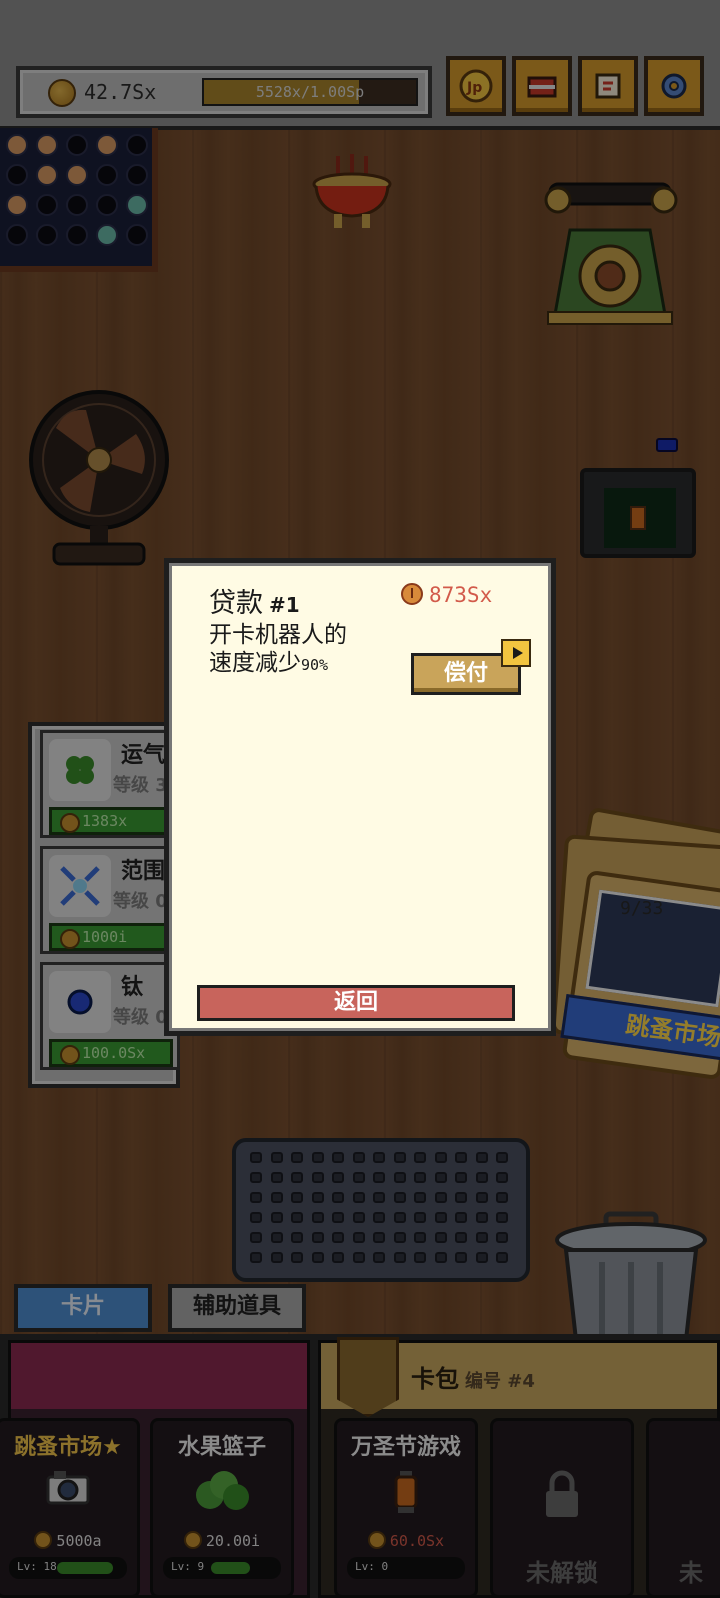  I want to click on upgrade-buy-button: 100.0Sx, so click(111, 1053).